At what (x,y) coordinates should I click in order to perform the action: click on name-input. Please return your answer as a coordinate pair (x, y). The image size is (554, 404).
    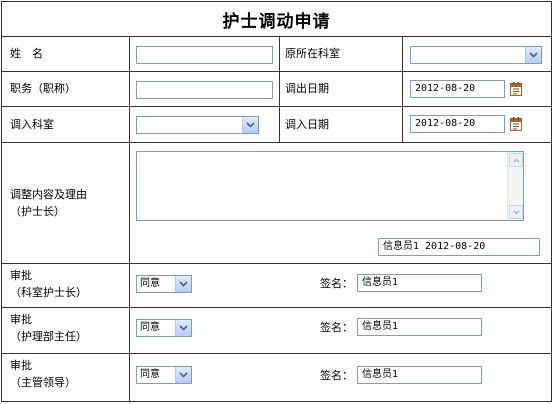
    Looking at the image, I should click on (204, 55).